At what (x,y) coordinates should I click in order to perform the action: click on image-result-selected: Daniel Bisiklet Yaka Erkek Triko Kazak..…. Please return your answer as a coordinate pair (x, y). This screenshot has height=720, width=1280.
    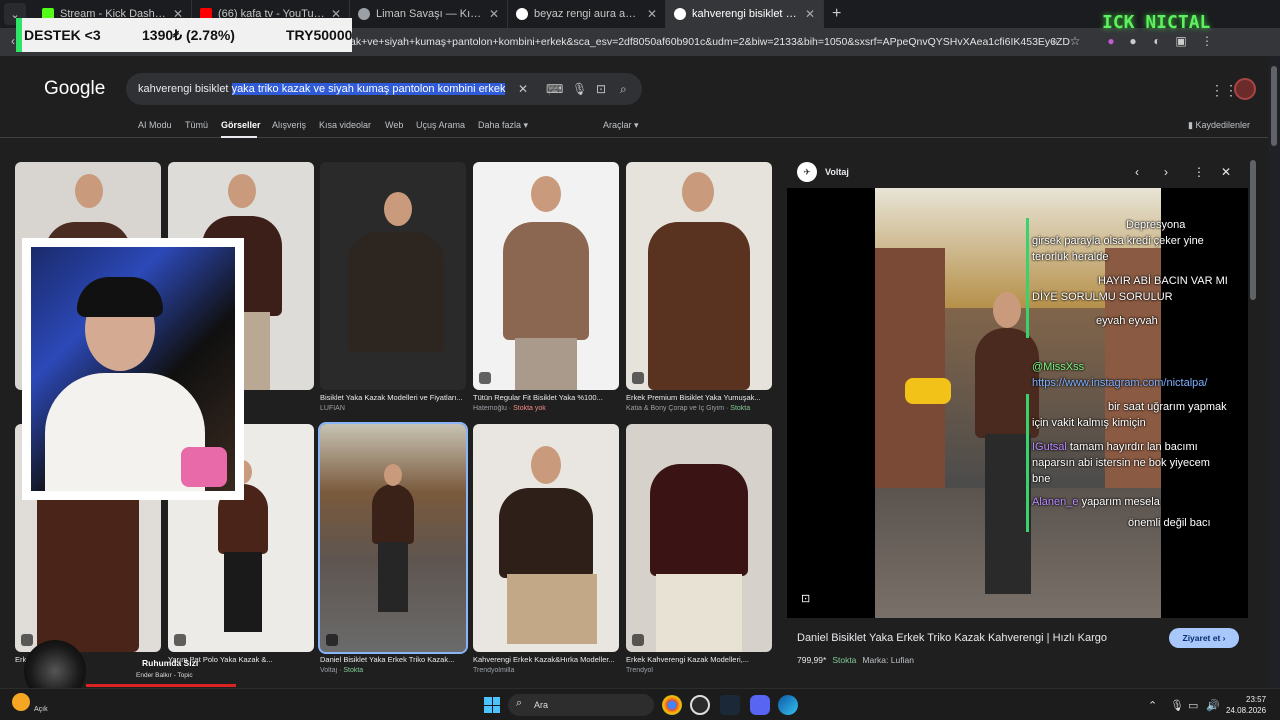
    Looking at the image, I should click on (393, 548).